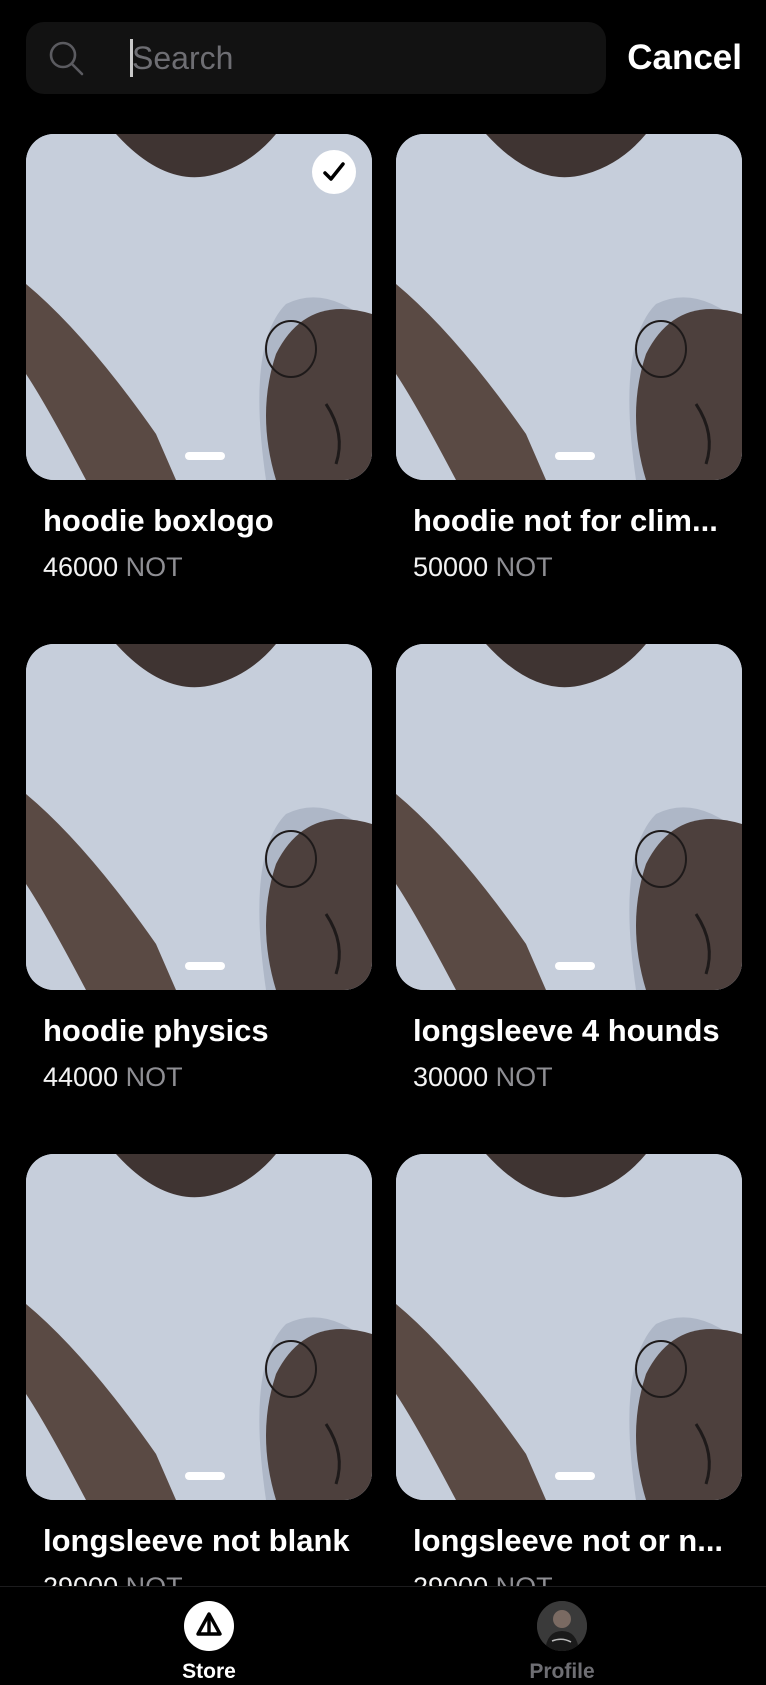 The image size is (766, 1685). I want to click on product-card: hoodie physics 44000 NOT, so click(199, 869).